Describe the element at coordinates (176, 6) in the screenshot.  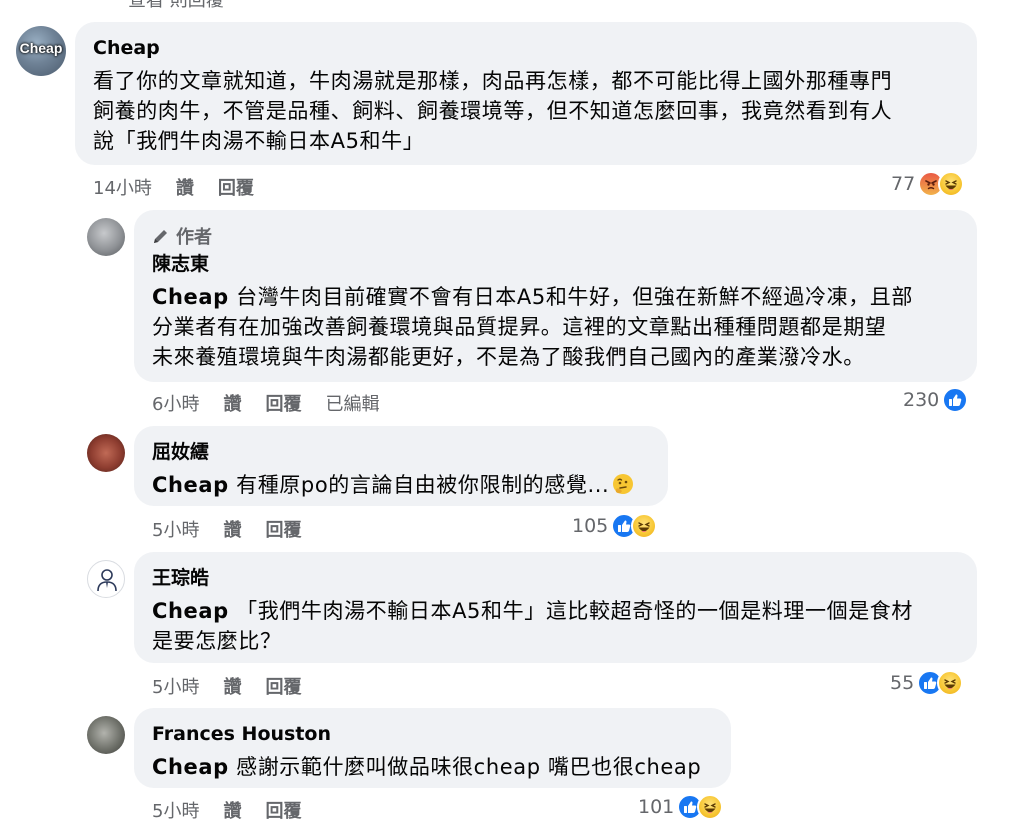
I see `view-replies-link: 查看 則回覆` at that location.